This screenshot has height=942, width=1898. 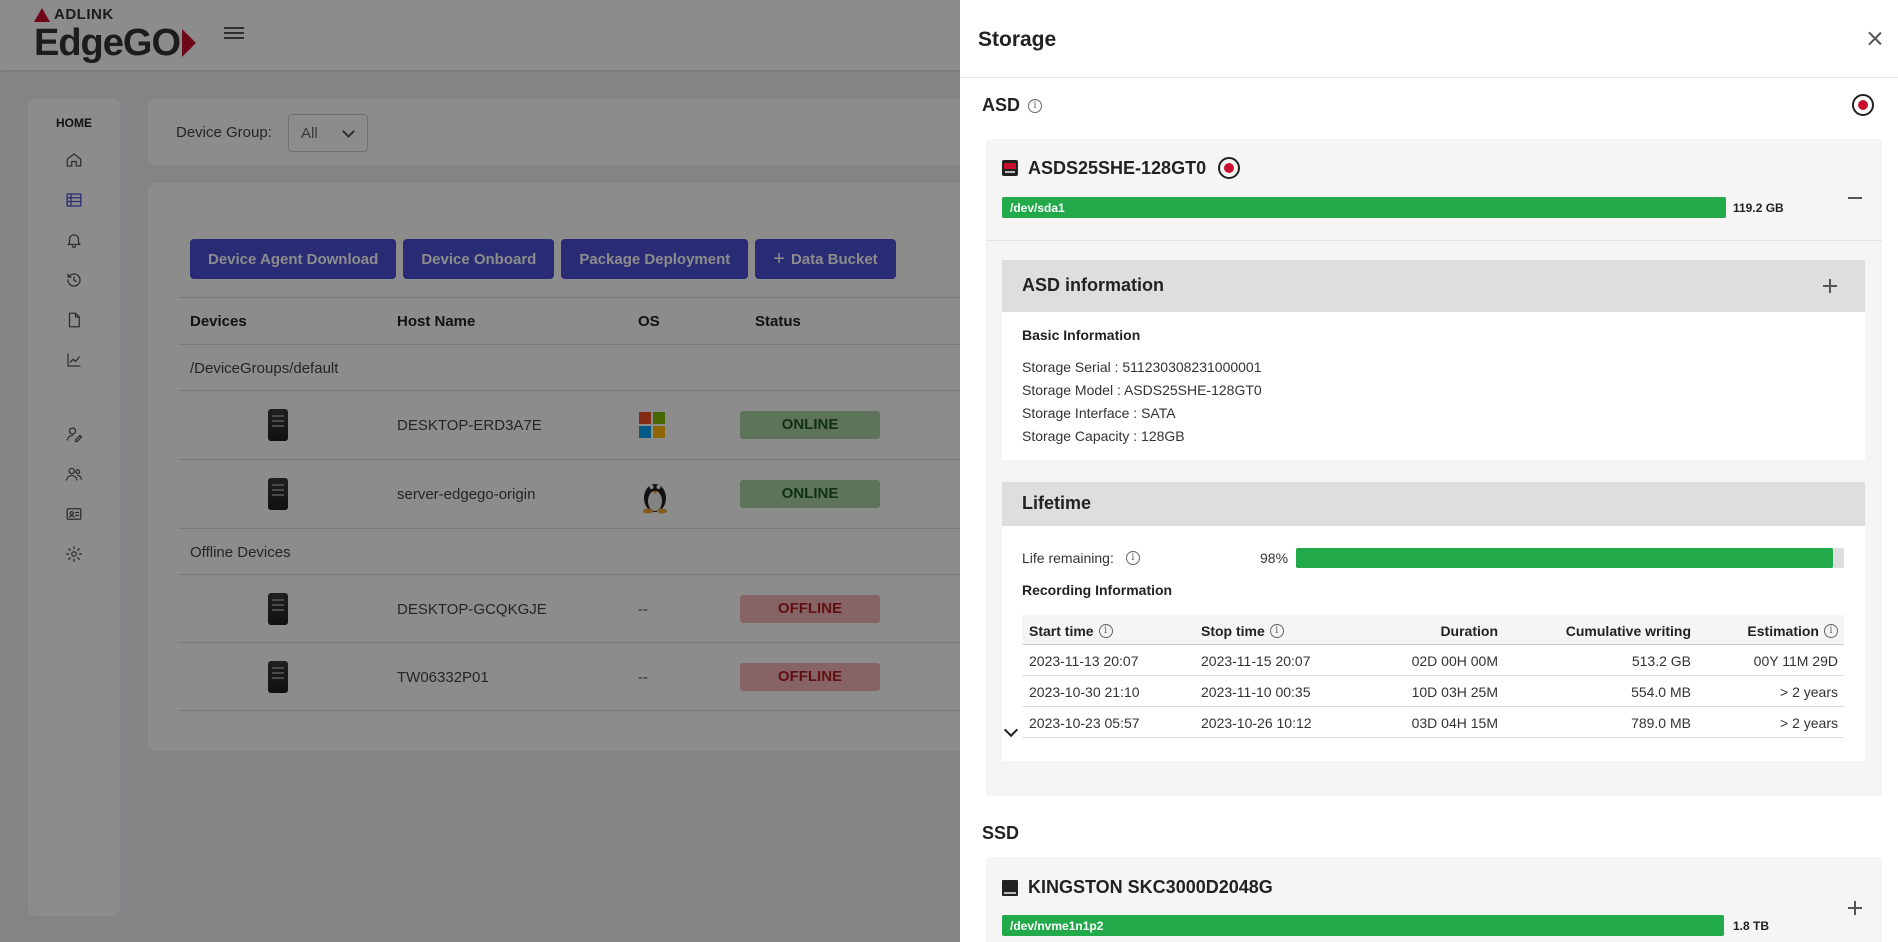 I want to click on asd-information-header: ASD information, so click(x=1433, y=286).